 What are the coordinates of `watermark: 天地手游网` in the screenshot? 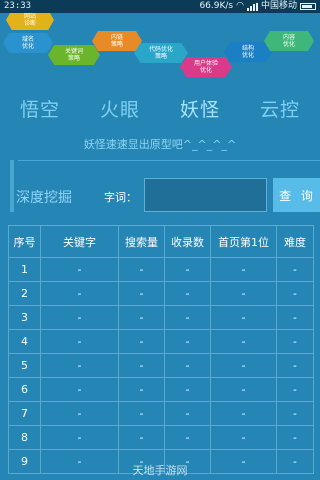 It's located at (160, 470).